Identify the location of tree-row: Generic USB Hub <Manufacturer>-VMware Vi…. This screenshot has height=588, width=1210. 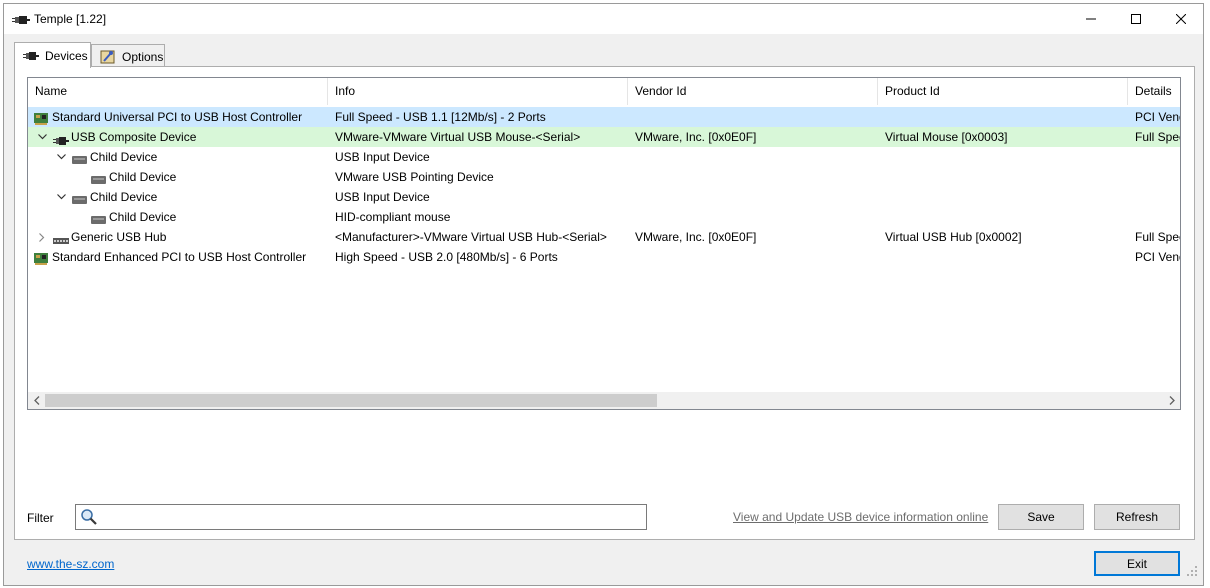
(604, 237).